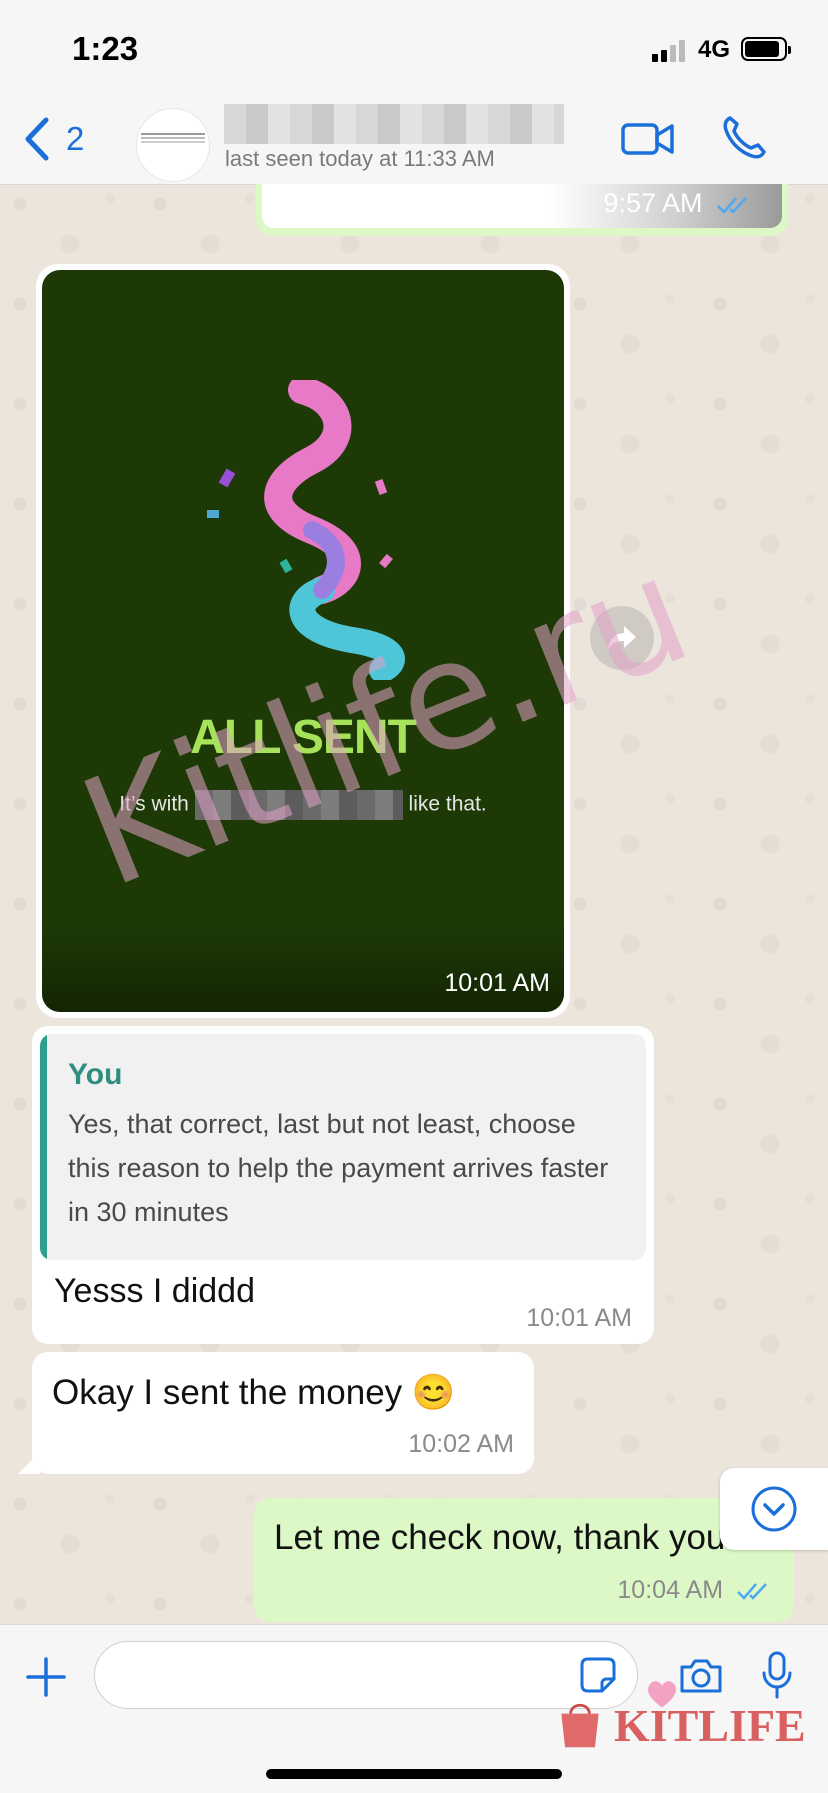  What do you see at coordinates (648, 139) in the screenshot?
I see `video-camera-icon` at bounding box center [648, 139].